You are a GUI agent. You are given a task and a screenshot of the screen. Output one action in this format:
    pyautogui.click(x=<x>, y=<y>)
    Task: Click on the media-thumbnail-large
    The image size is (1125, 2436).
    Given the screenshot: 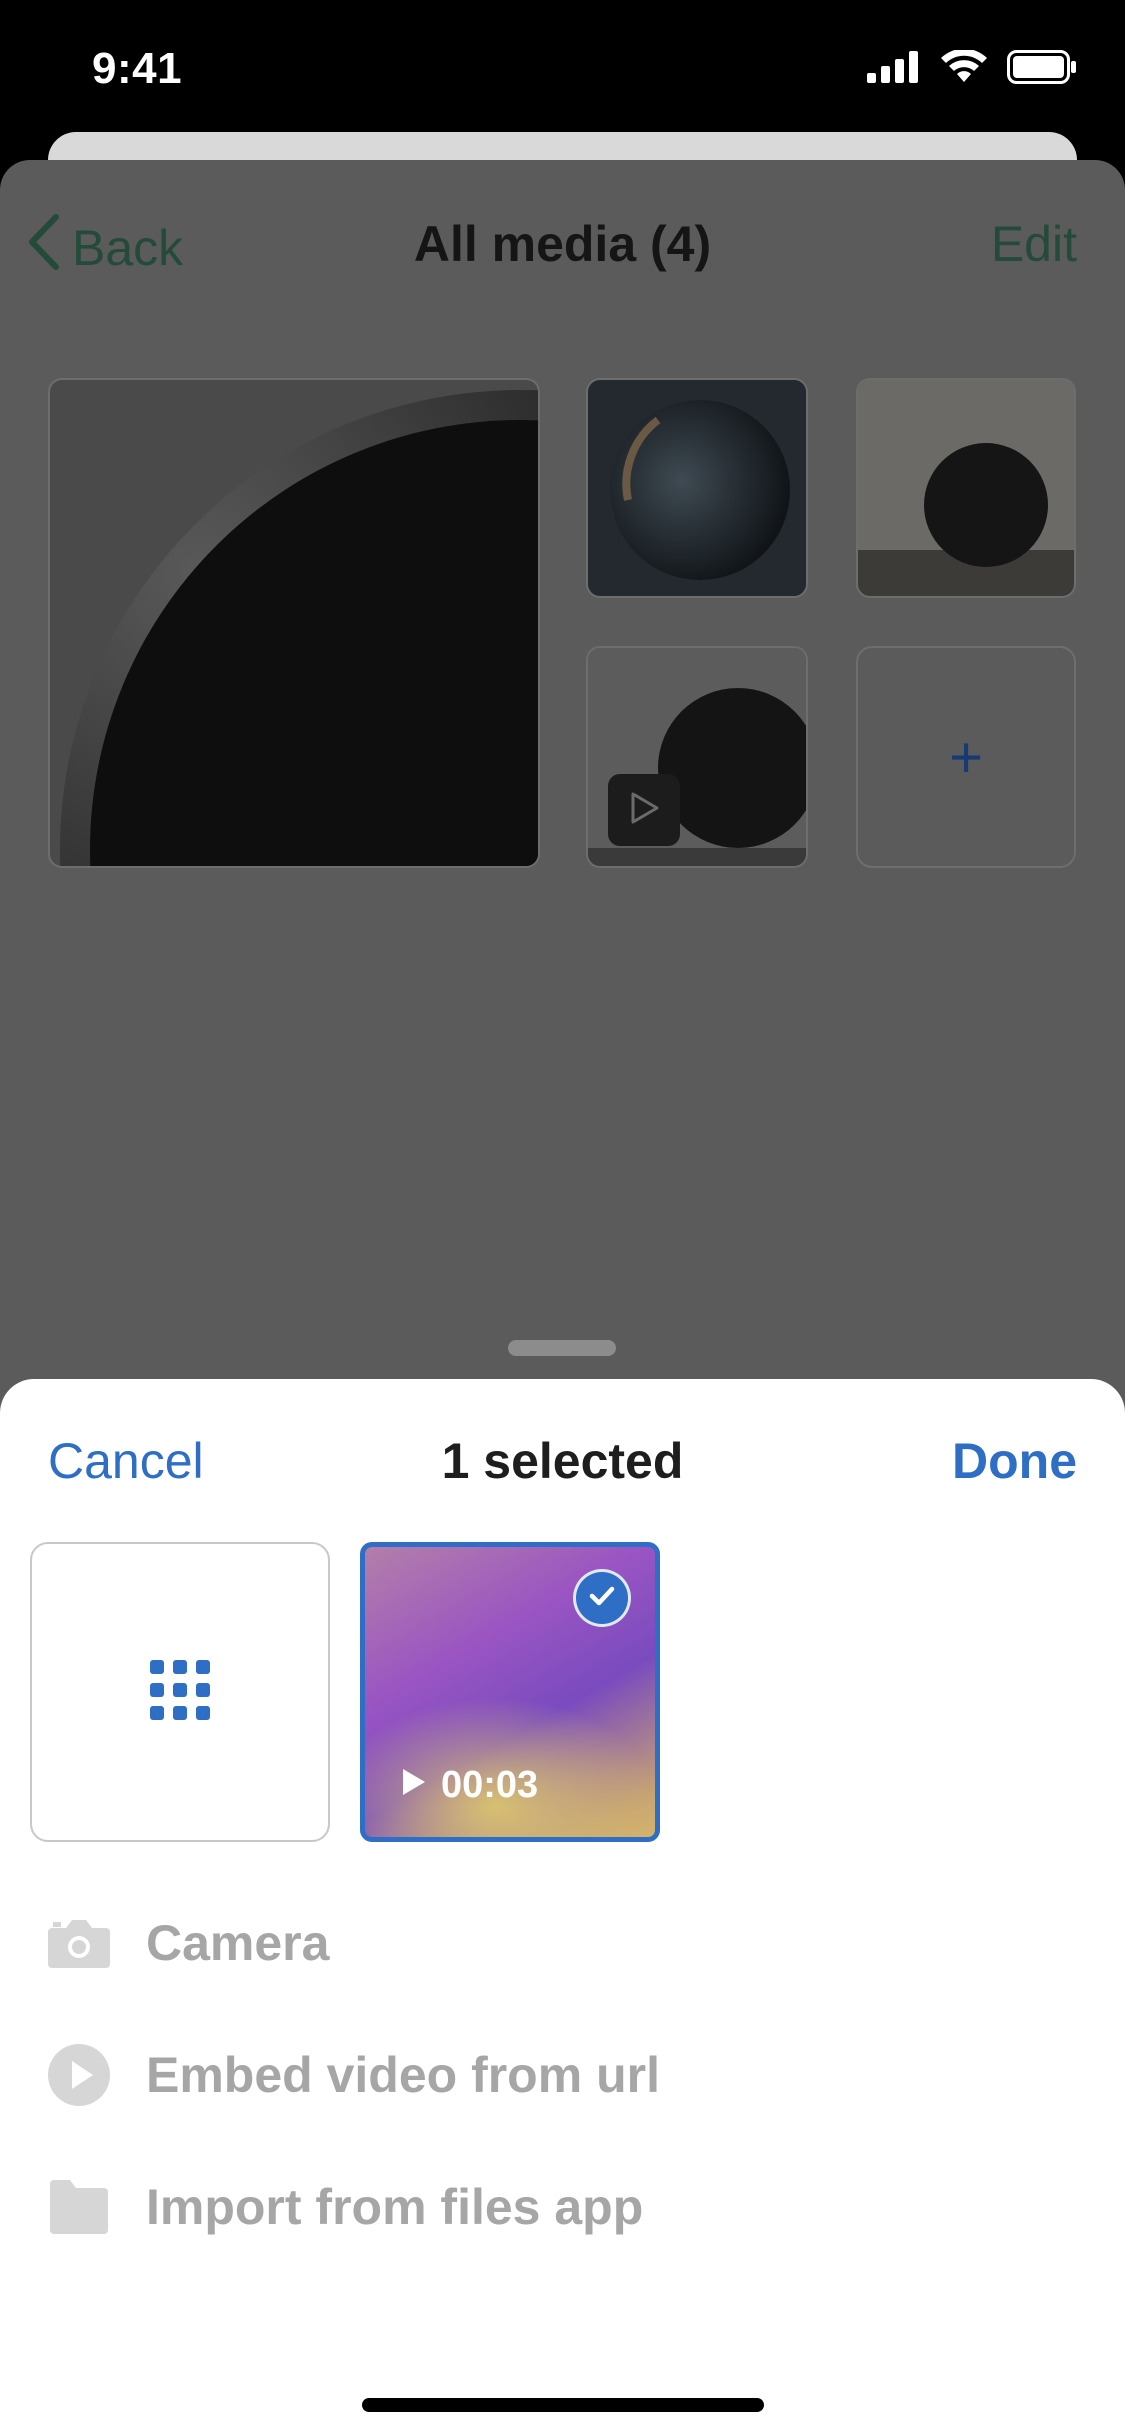 What is the action you would take?
    pyautogui.click(x=294, y=623)
    